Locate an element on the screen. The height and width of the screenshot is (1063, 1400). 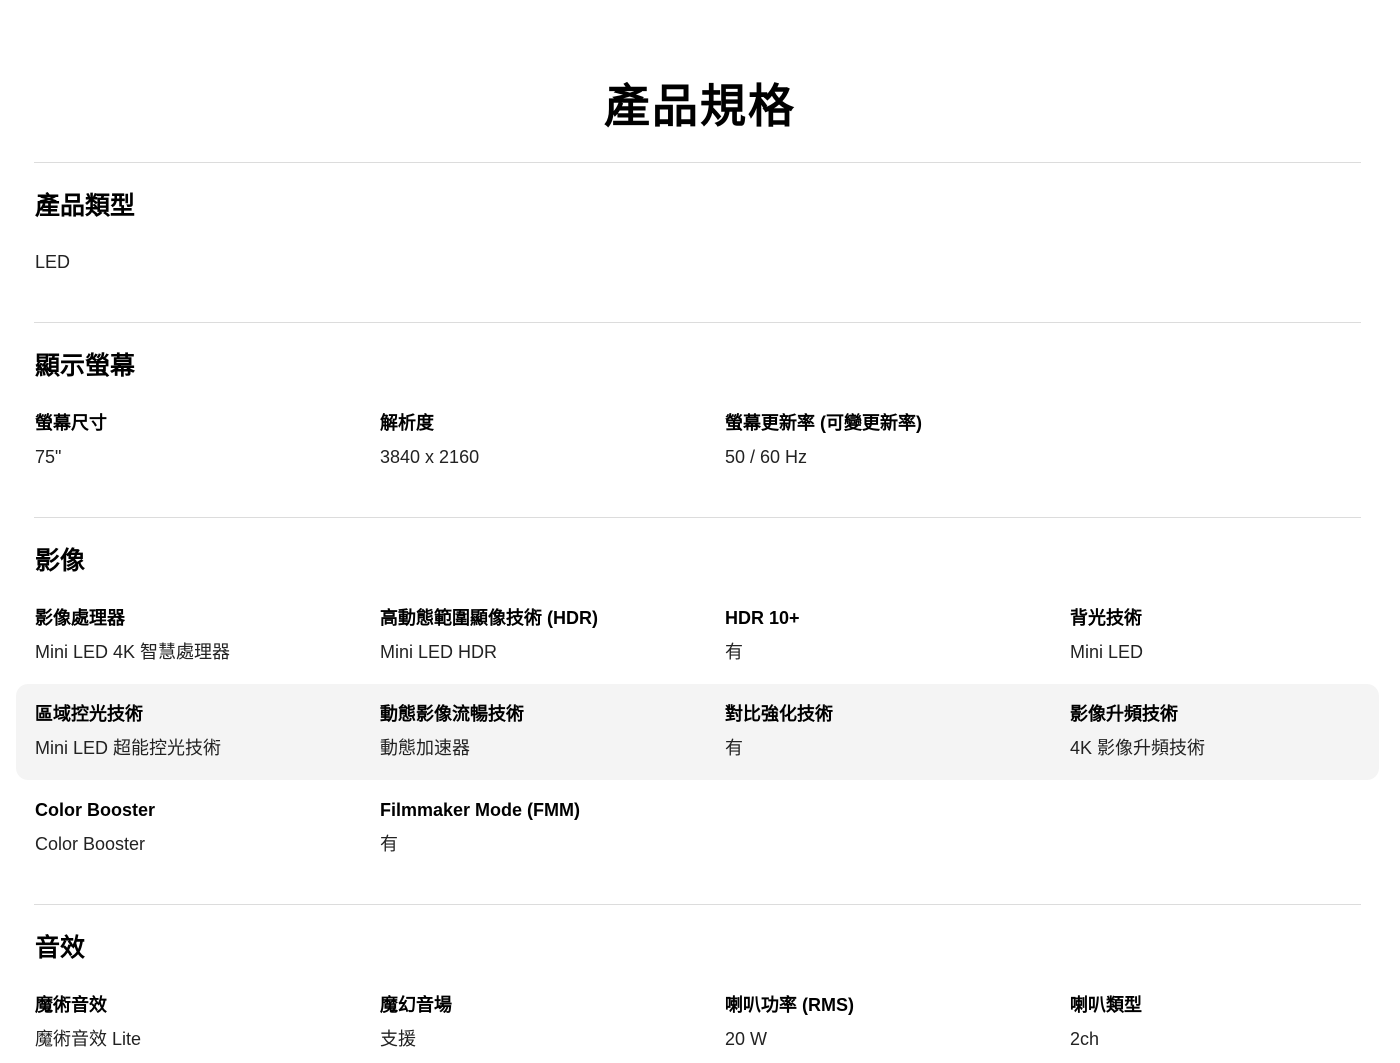
spec-item-filmmaker-mode: Filmmaker Mode (FMM) 有 is located at coordinates (545, 827).